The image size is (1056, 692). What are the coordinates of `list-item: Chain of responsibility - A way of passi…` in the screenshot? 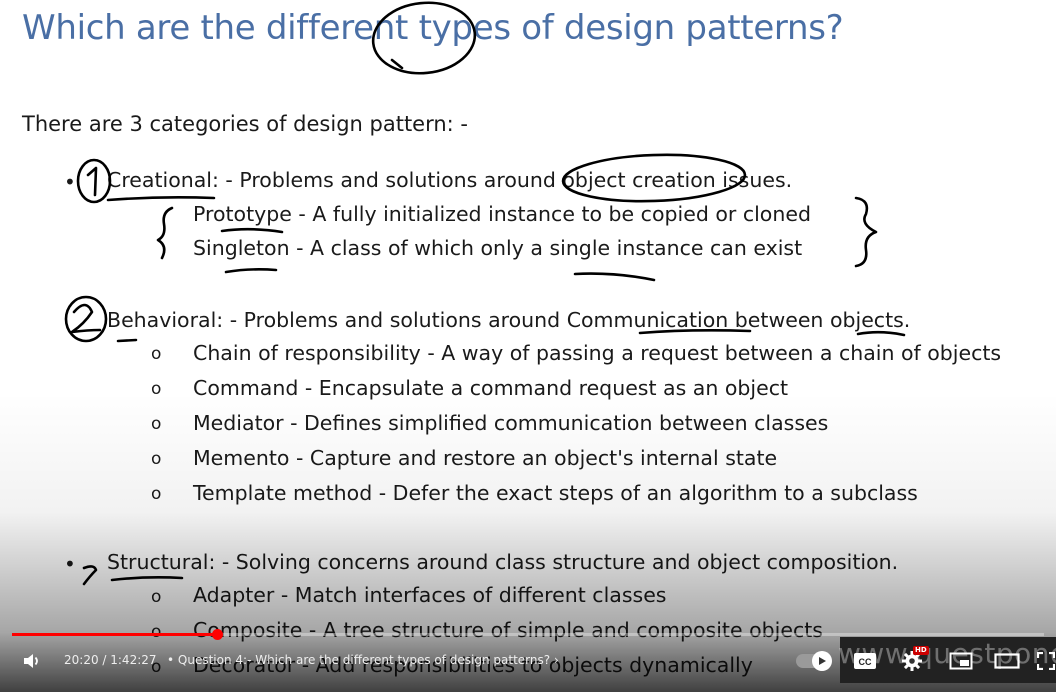 It's located at (597, 353).